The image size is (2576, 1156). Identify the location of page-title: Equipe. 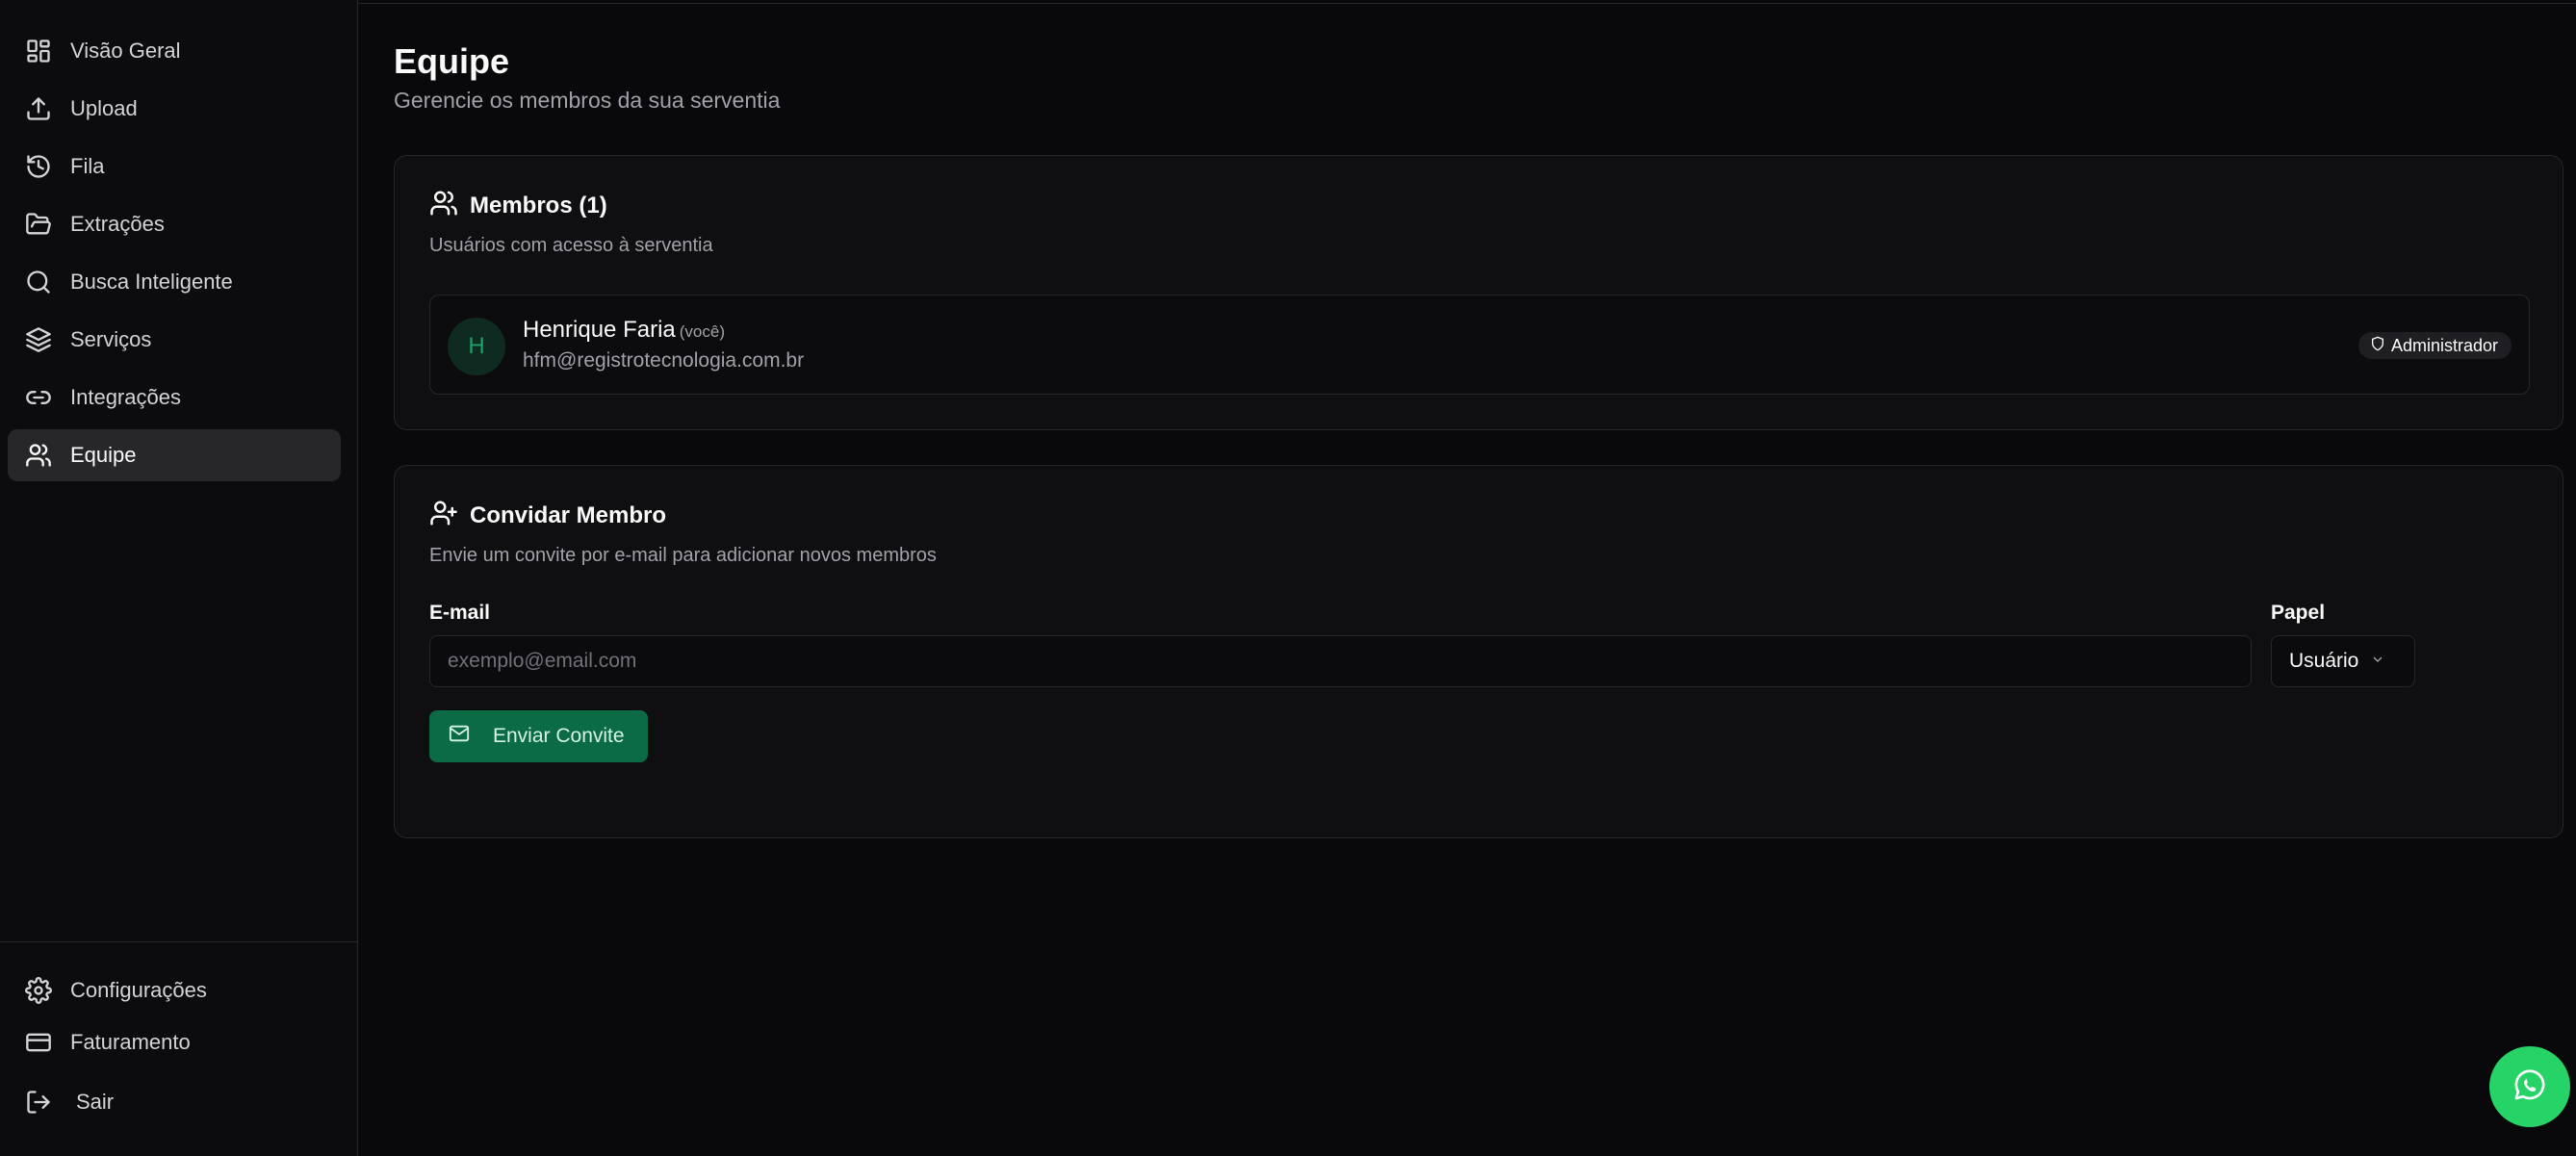
(452, 61).